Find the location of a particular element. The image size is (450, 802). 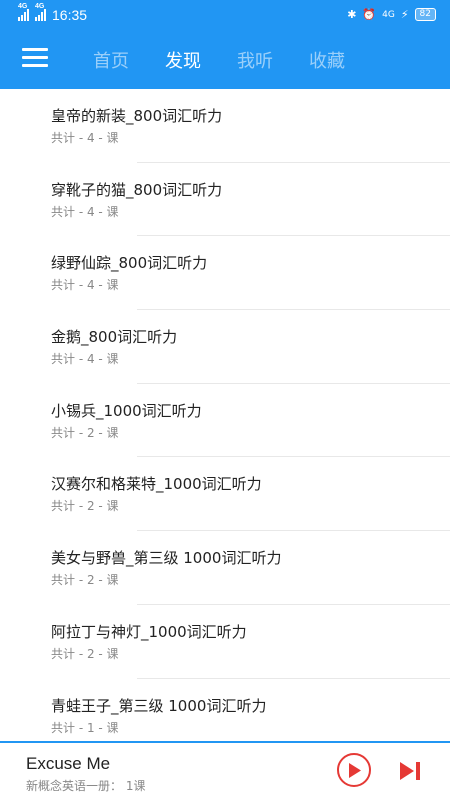

tab-favorites: 收藏 is located at coordinates (327, 60).